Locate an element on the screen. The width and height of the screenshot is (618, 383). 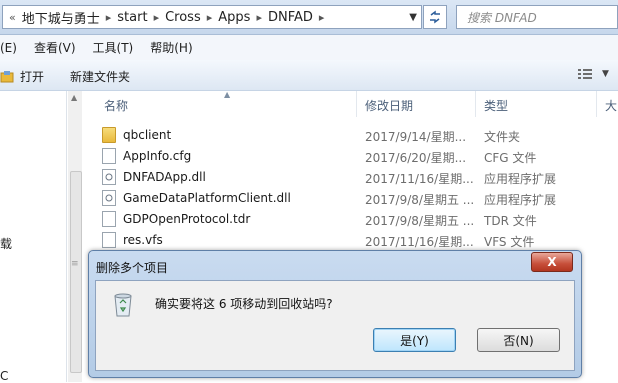
menu-tools: 工具(T) is located at coordinates (113, 47).